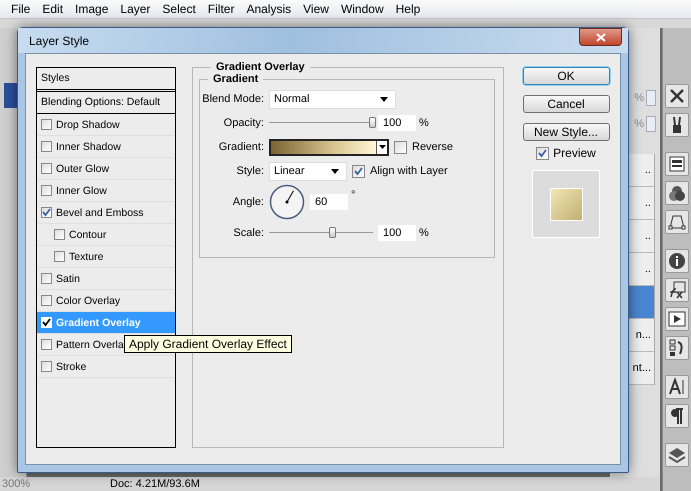 The width and height of the screenshot is (691, 491). Describe the element at coordinates (677, 125) in the screenshot. I see `brushes-icon` at that location.